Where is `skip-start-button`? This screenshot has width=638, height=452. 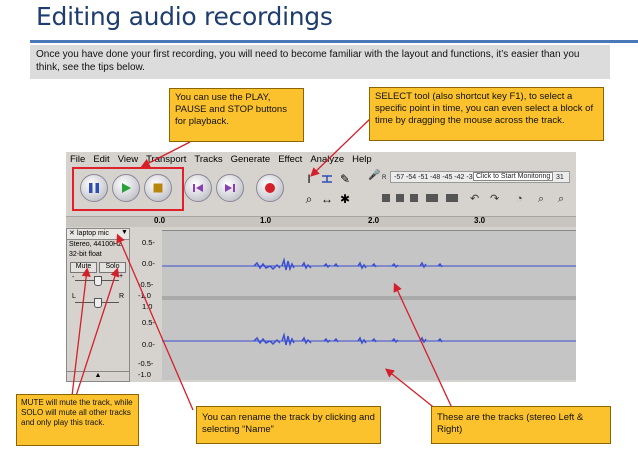
skip-start-button is located at coordinates (198, 188).